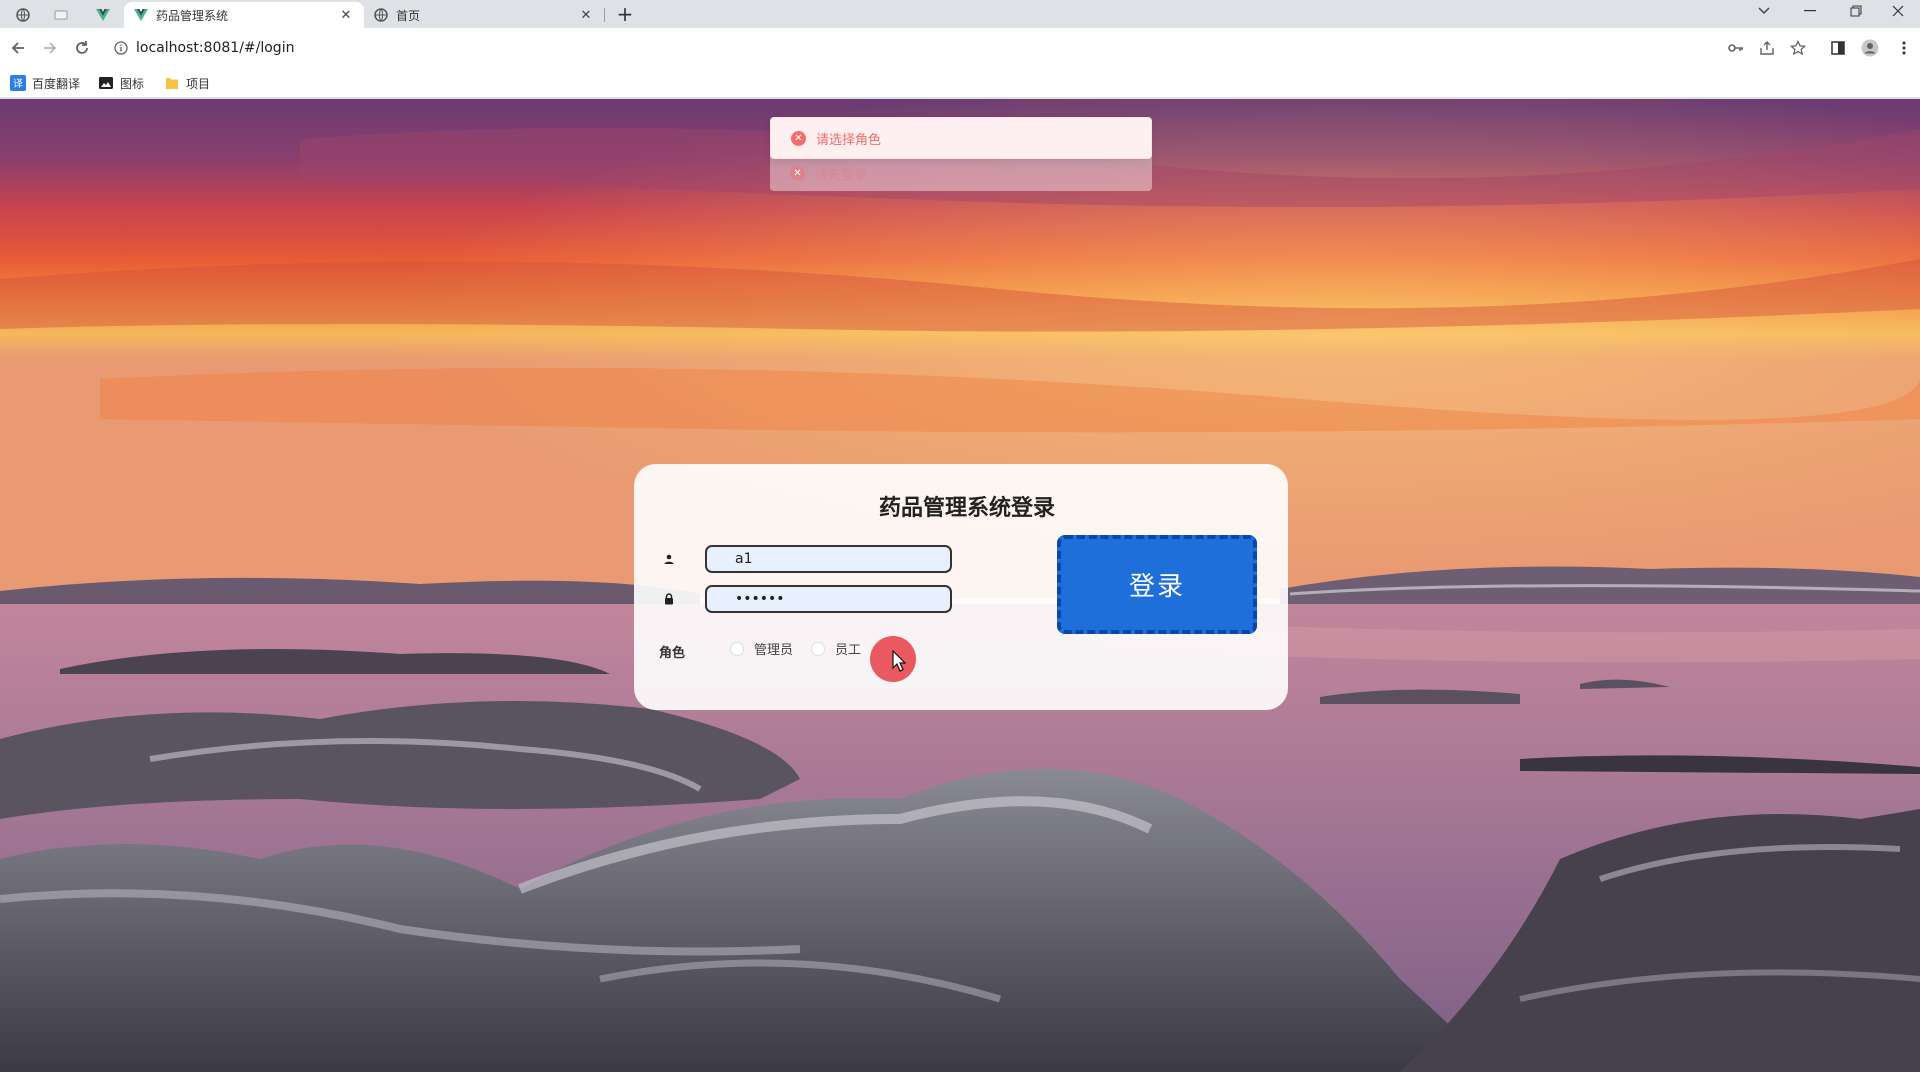 Image resolution: width=1920 pixels, height=1072 pixels. I want to click on radio-label: 员工, so click(848, 648).